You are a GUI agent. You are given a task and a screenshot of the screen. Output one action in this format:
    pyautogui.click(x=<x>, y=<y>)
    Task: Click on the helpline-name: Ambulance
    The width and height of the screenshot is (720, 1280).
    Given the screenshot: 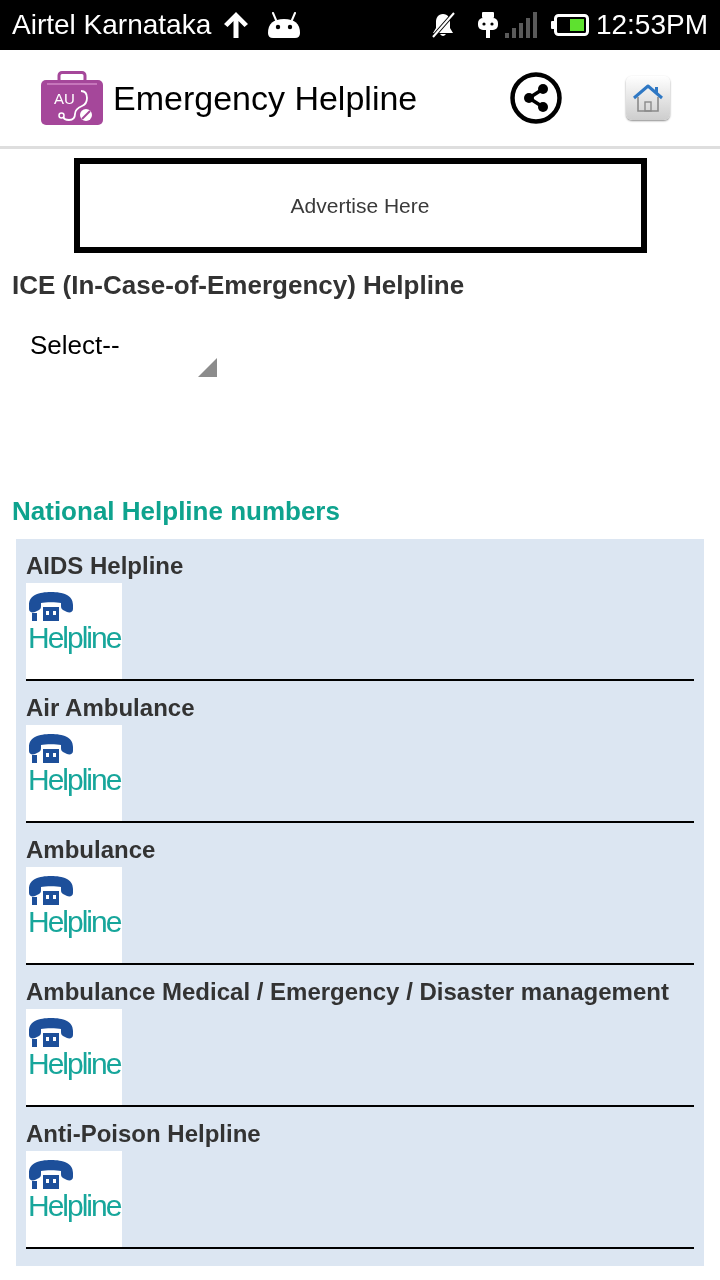 What is the action you would take?
    pyautogui.click(x=91, y=850)
    